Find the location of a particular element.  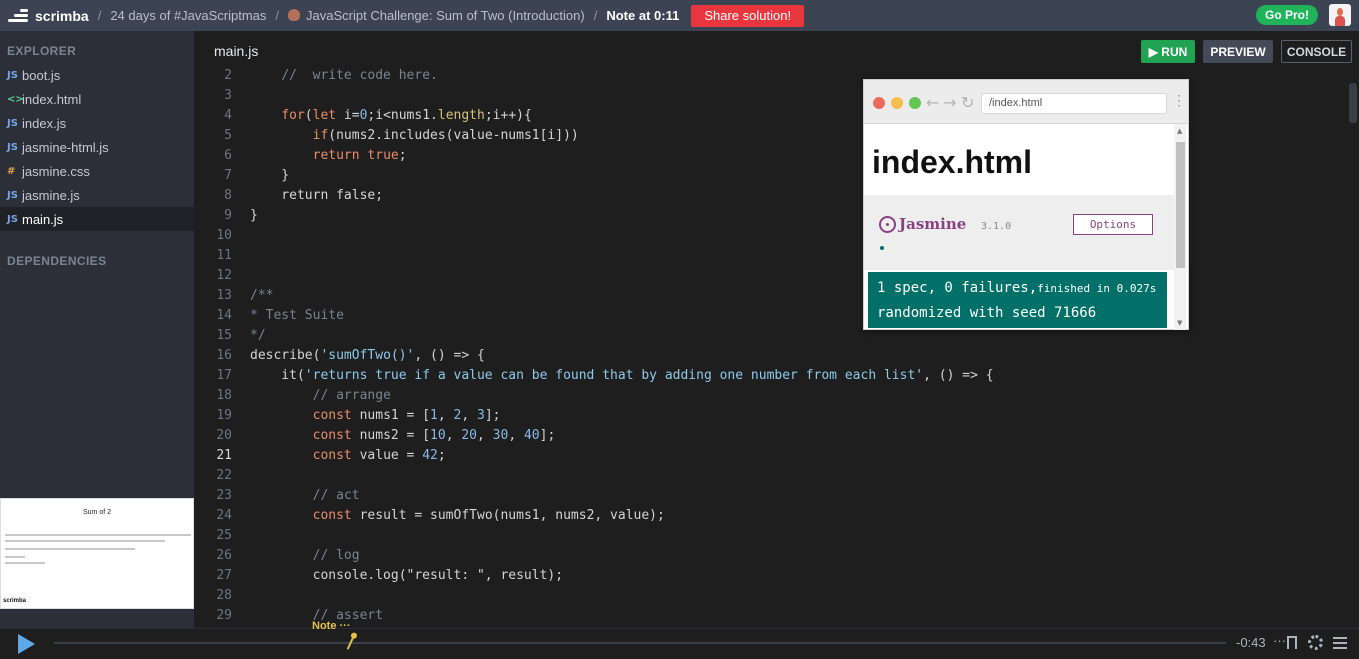

file-item: JS index.js is located at coordinates (97, 123).